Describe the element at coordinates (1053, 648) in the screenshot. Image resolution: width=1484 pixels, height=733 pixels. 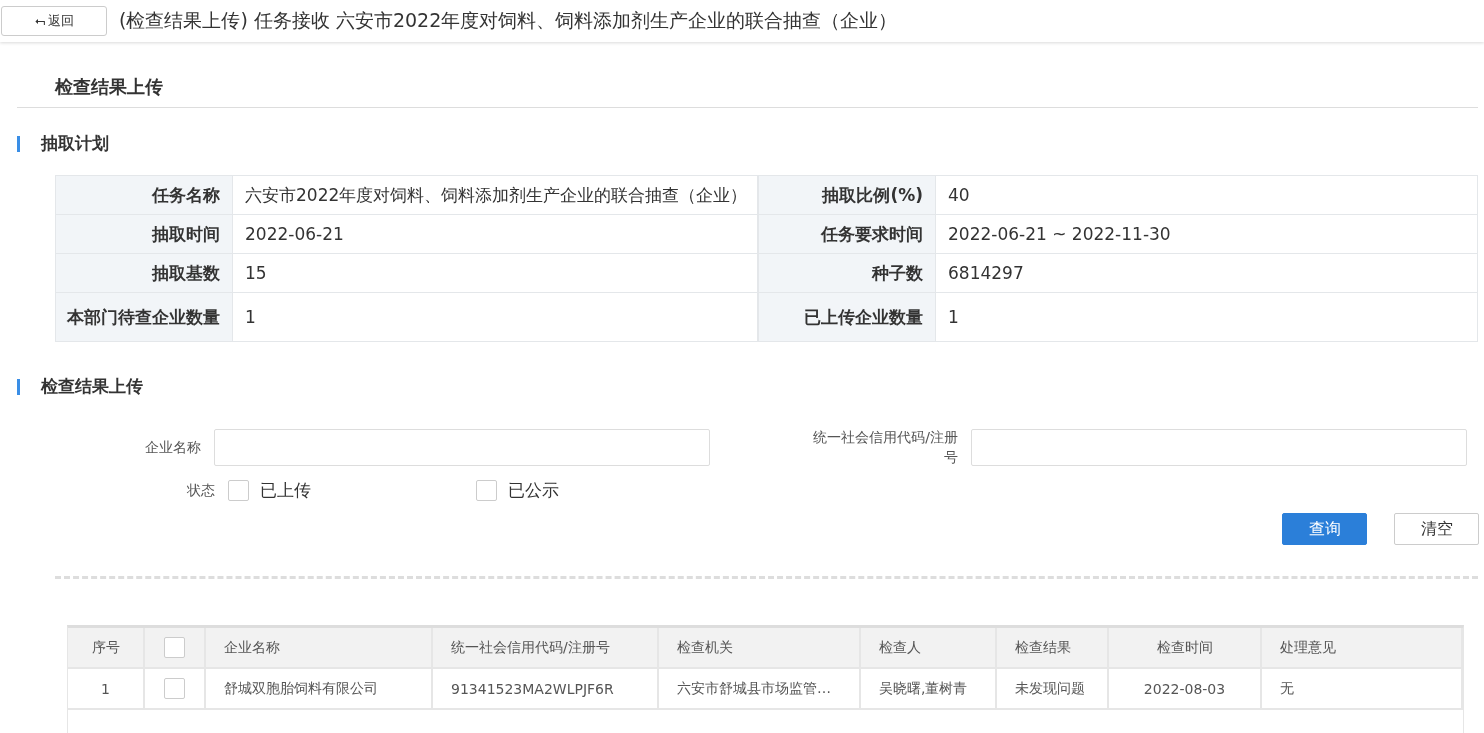
I see `column-header: 检查结果` at that location.